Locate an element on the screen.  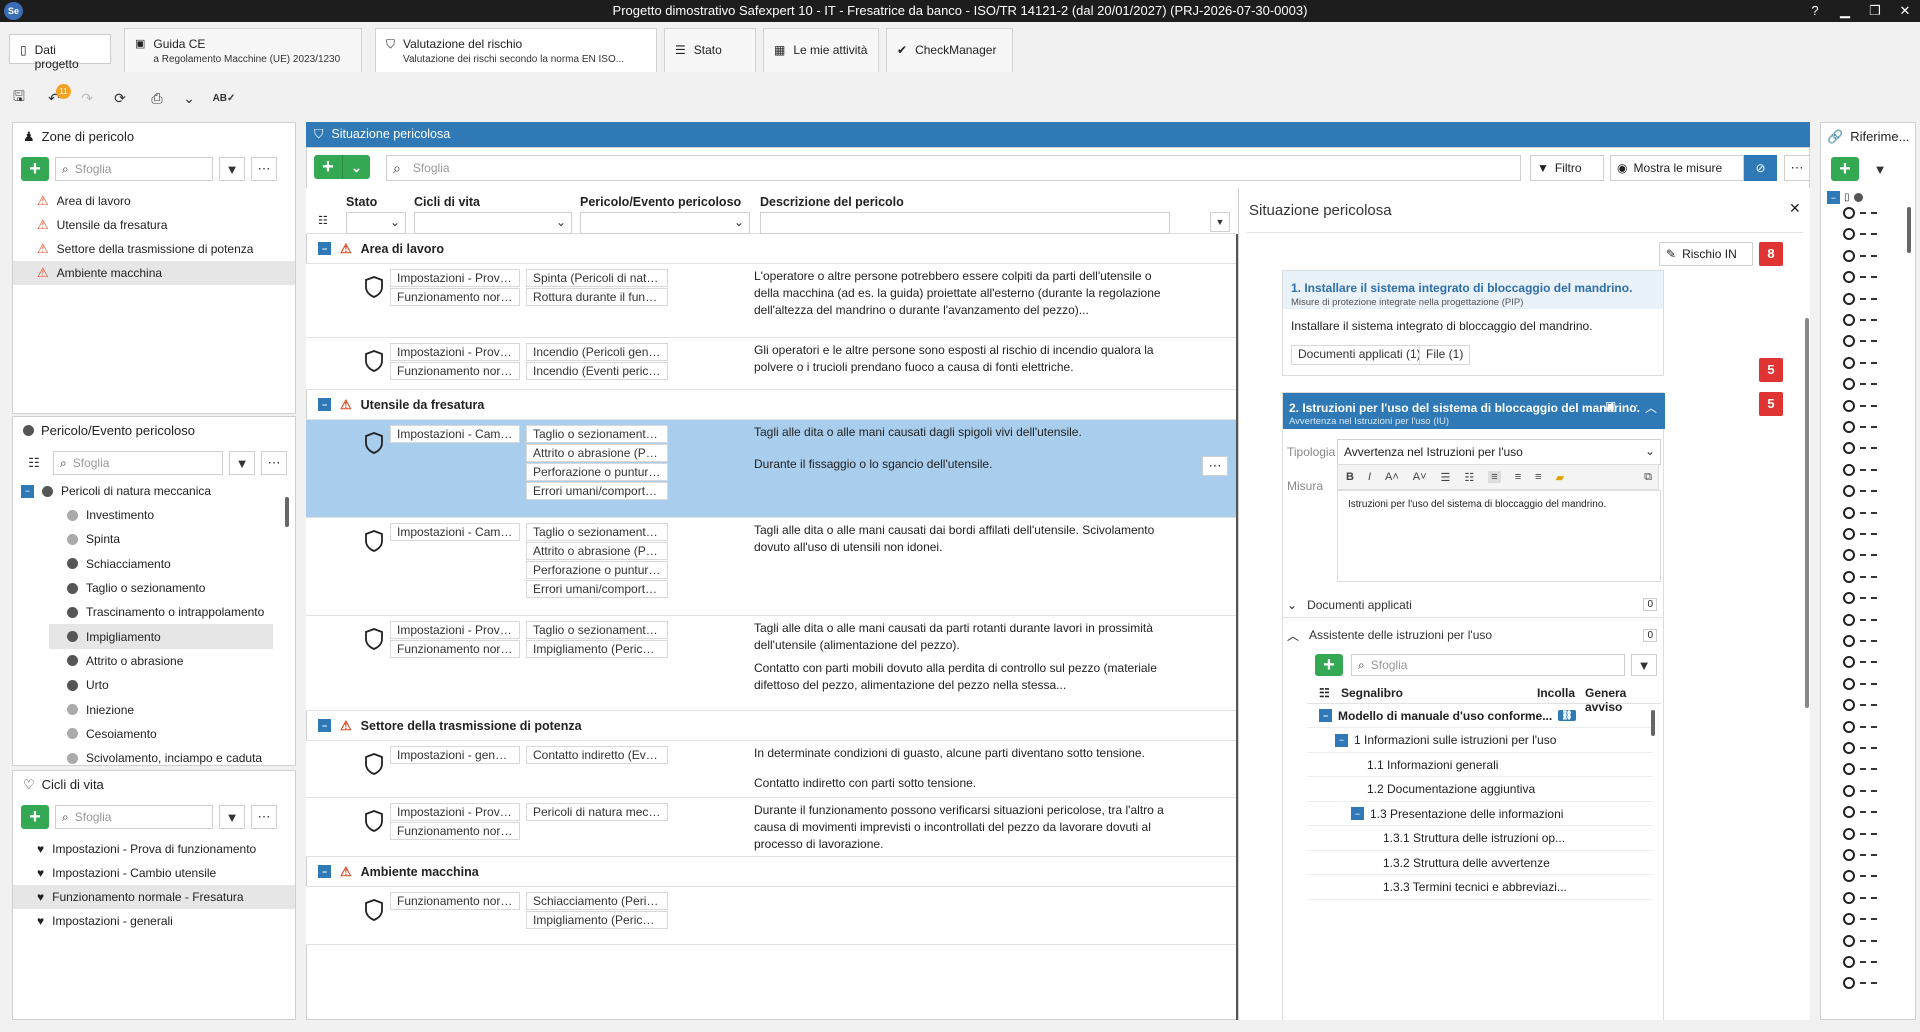
list-item: ⚠ Ambiente macchina is located at coordinates (154, 273).